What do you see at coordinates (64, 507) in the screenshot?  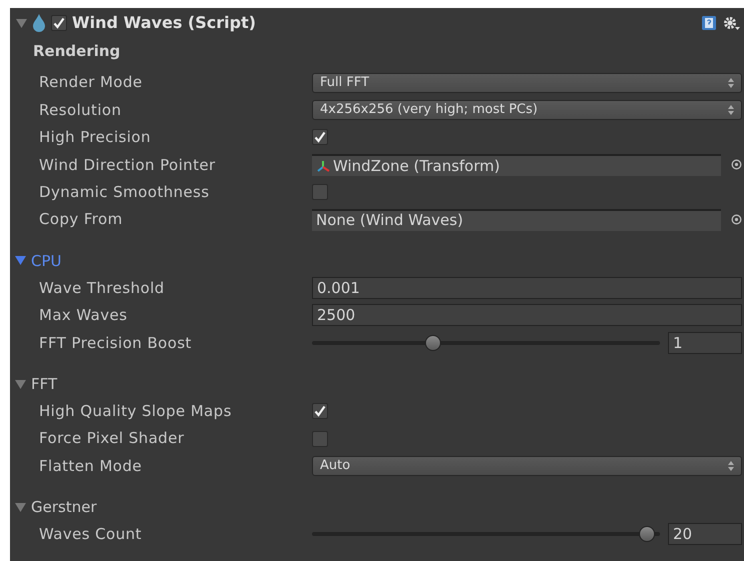 I see `foldout-header: Gerstner` at bounding box center [64, 507].